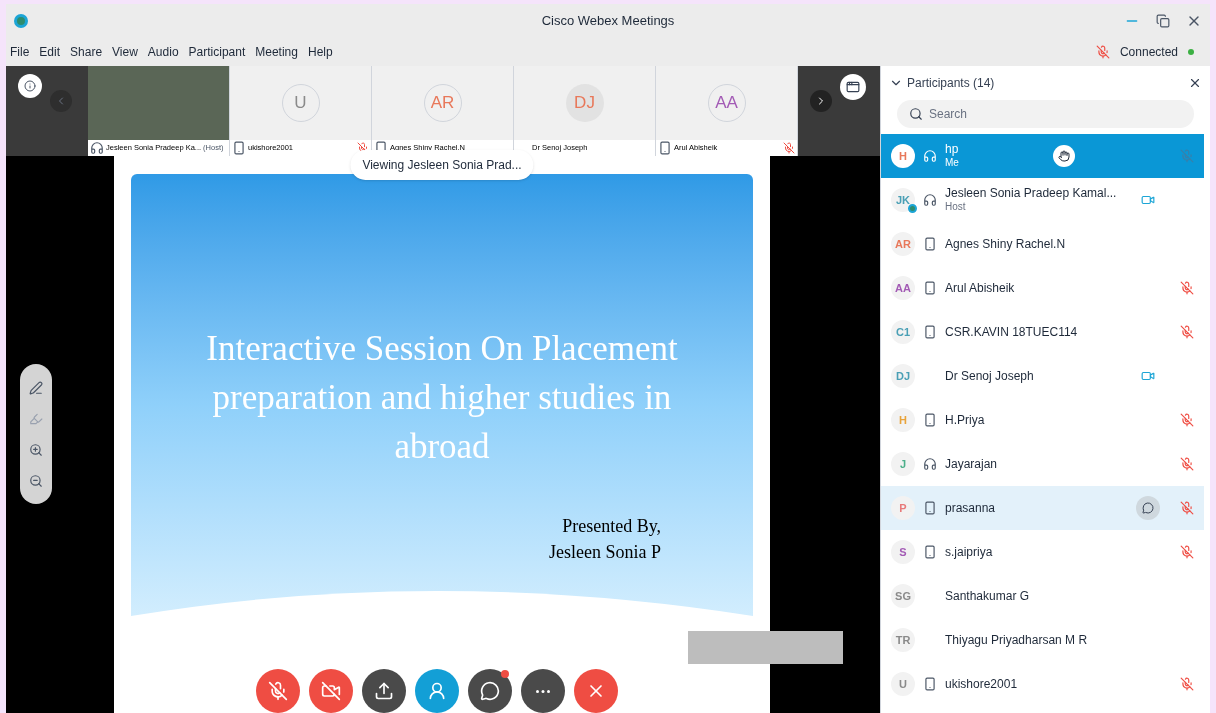  What do you see at coordinates (384, 691) in the screenshot?
I see `share-icon` at bounding box center [384, 691].